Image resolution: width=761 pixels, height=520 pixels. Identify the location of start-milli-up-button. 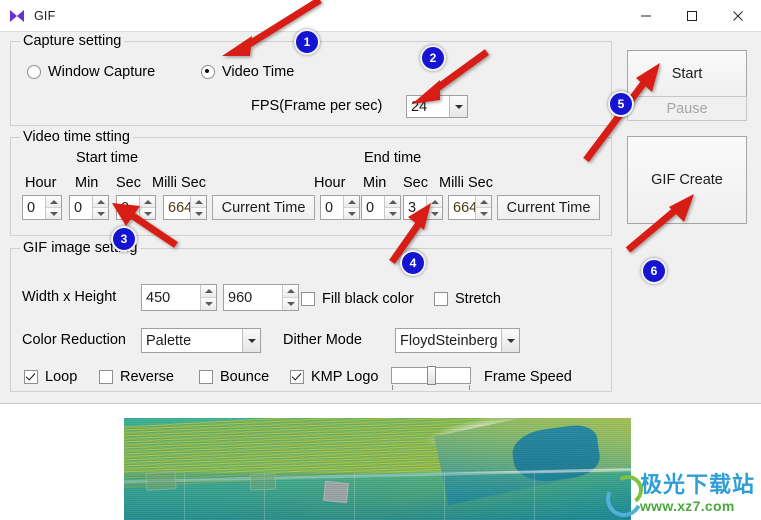
(198, 202).